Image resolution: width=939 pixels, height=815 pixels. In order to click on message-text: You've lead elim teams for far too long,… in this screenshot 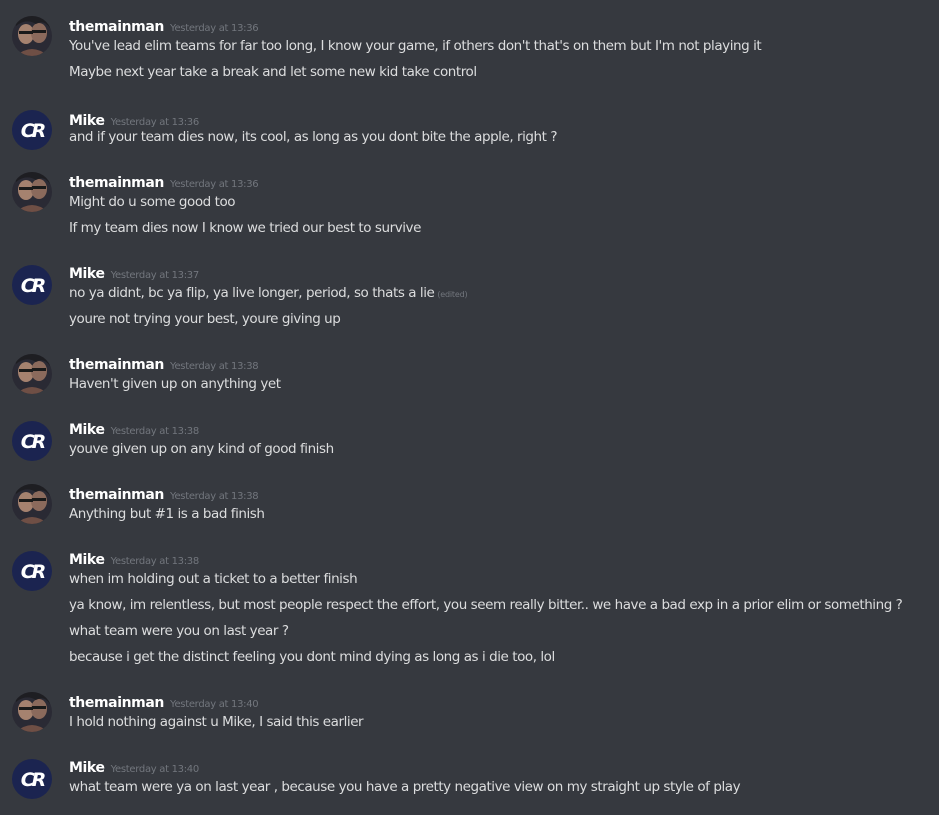, I will do `click(415, 46)`.